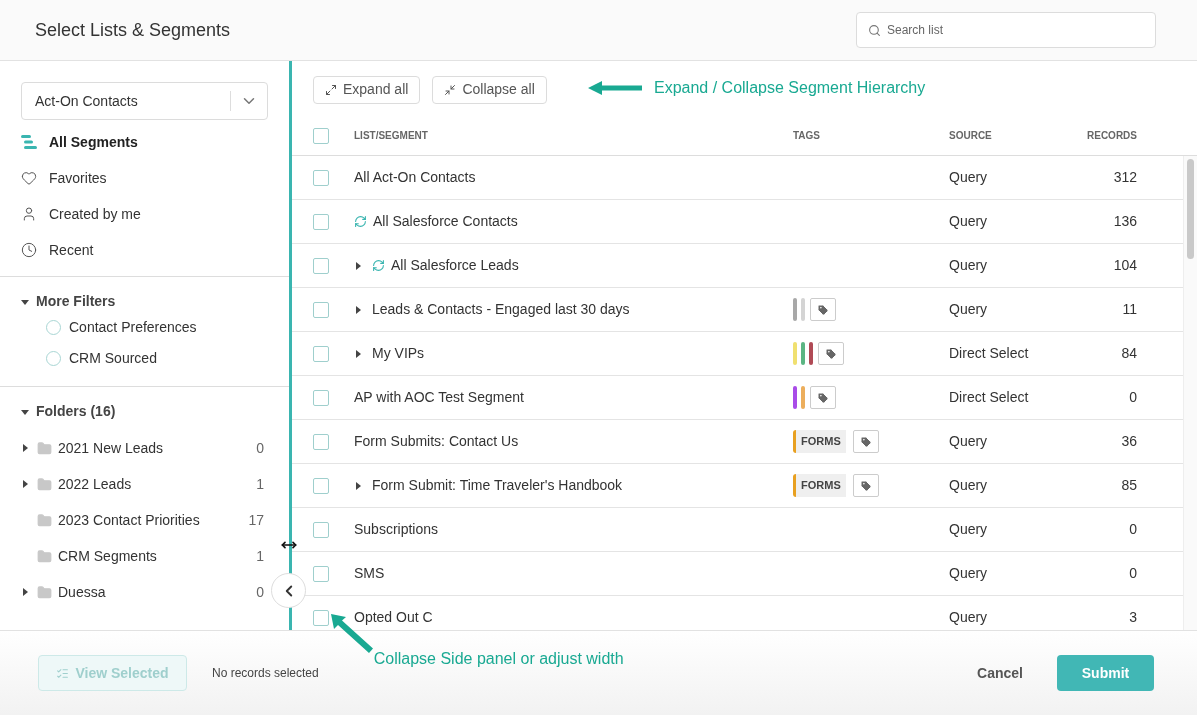 The image size is (1197, 715). What do you see at coordinates (29, 178) in the screenshot?
I see `heart-icon` at bounding box center [29, 178].